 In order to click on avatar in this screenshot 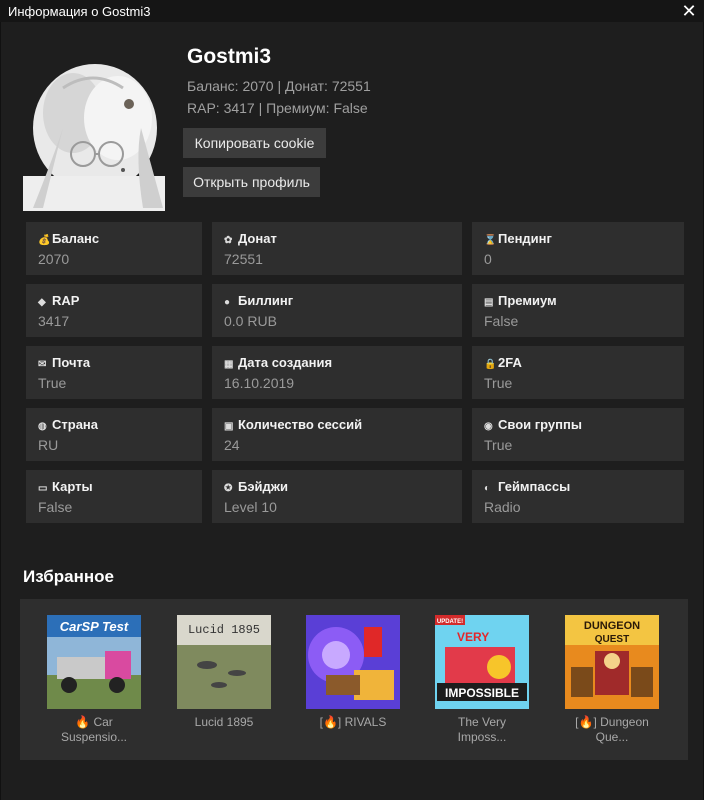, I will do `click(94, 134)`.